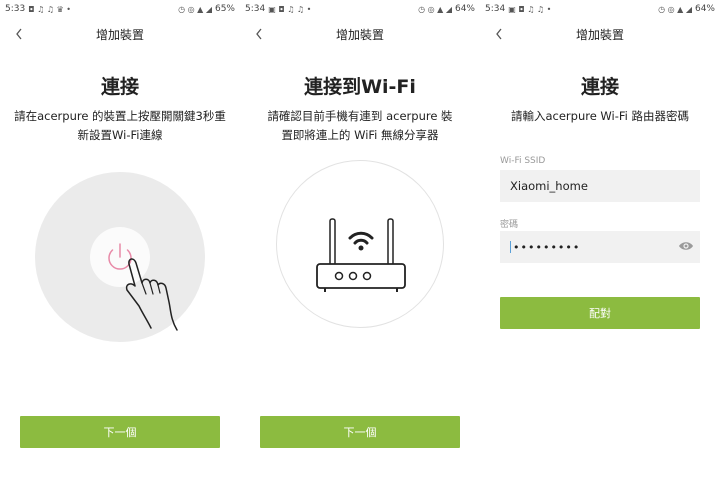  Describe the element at coordinates (224, 9) in the screenshot. I see `battery-percent: 65%` at that location.